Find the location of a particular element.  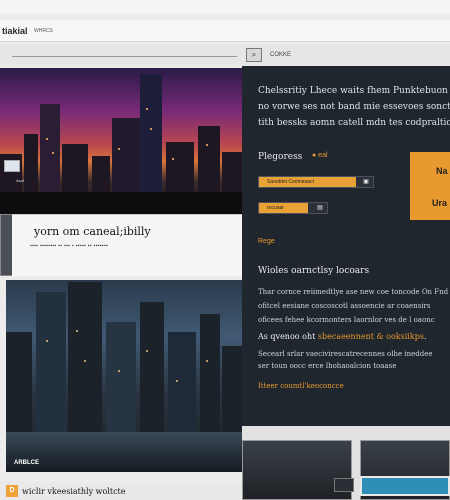

accent-line: As qvenoo oht sbecaeennent & ooksiikps. is located at coordinates (342, 336).